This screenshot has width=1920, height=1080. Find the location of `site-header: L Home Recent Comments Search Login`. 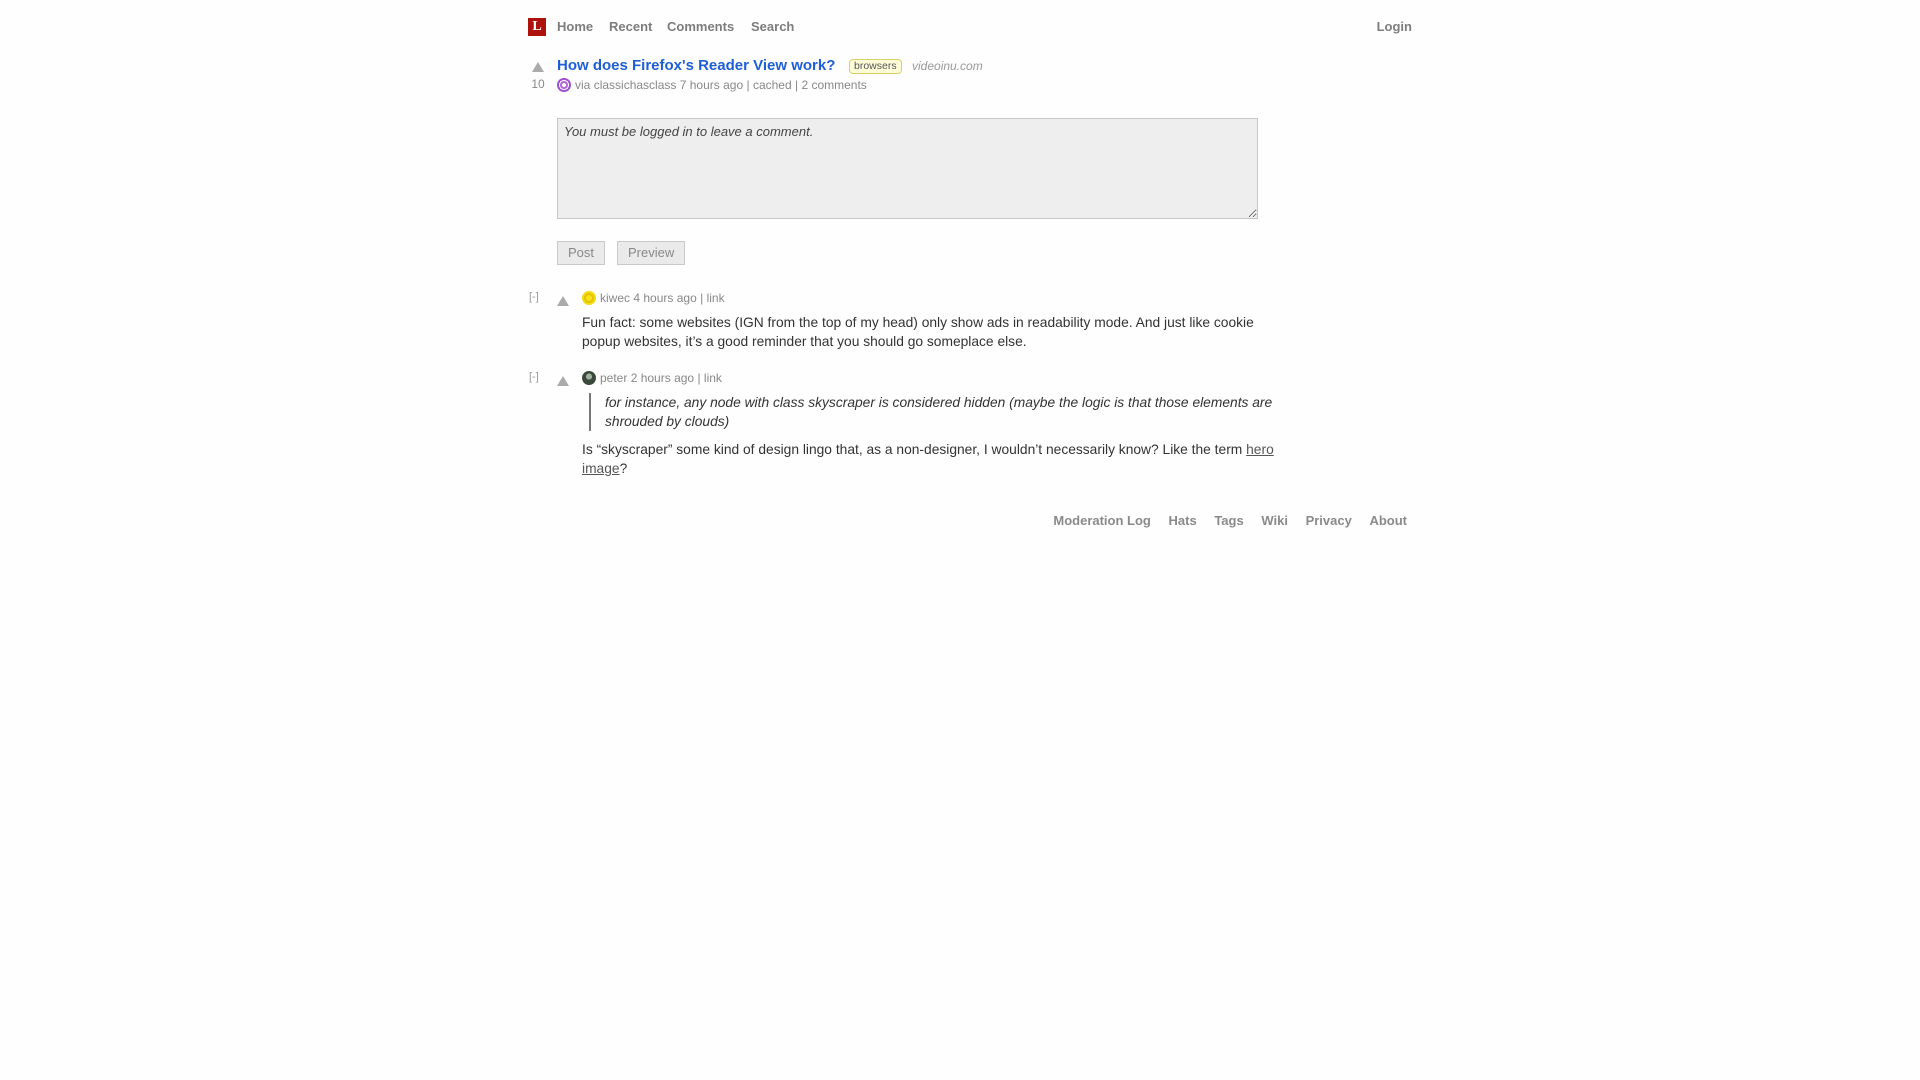

site-header: L Home Recent Comments Search Login is located at coordinates (973, 27).